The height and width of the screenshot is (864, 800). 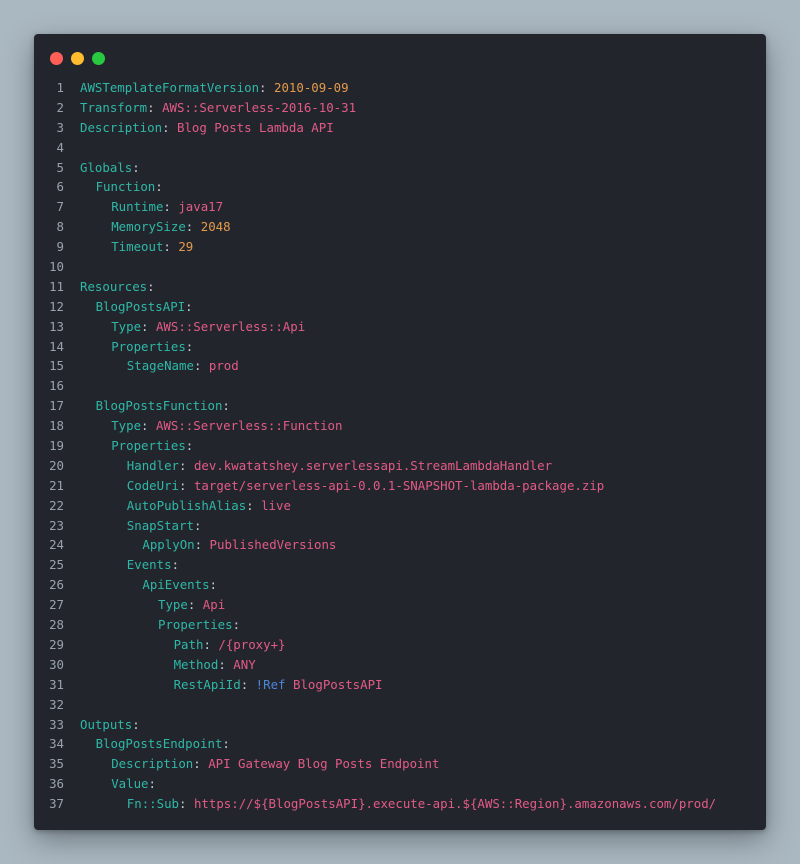 What do you see at coordinates (153, 804) in the screenshot?
I see `yaml-key: Fn::Sub` at bounding box center [153, 804].